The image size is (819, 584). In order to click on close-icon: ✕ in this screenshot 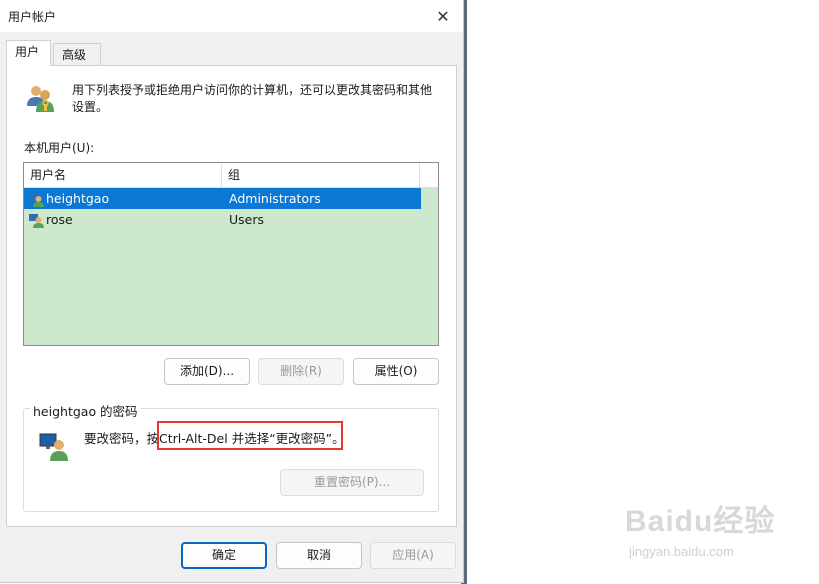, I will do `click(443, 16)`.